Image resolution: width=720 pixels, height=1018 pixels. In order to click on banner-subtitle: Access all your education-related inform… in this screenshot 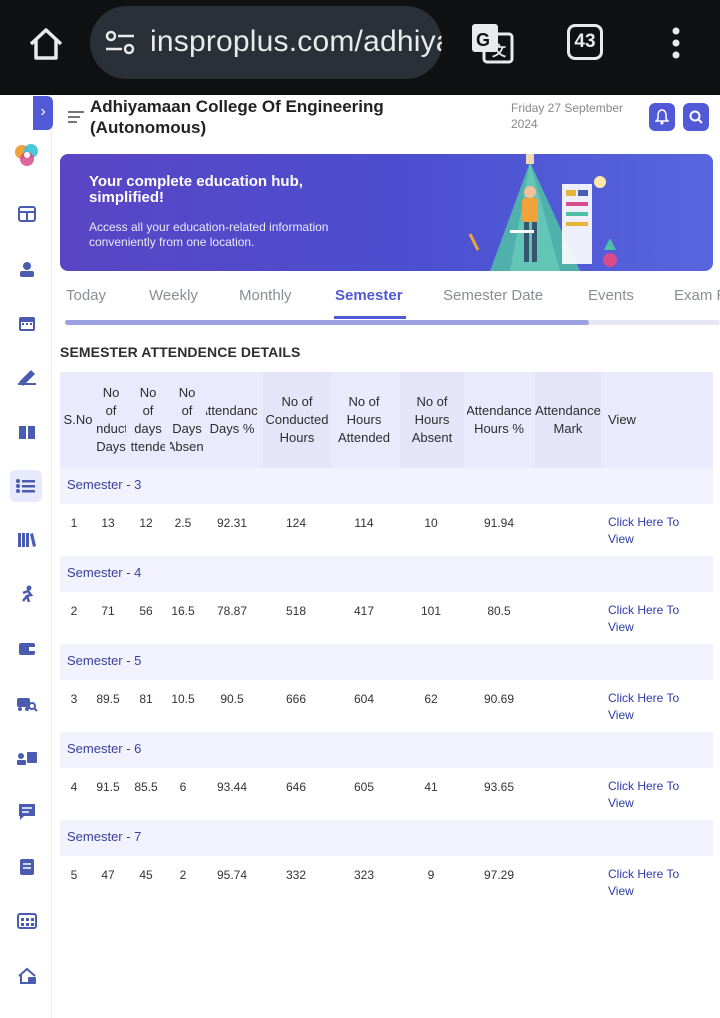, I will do `click(209, 234)`.